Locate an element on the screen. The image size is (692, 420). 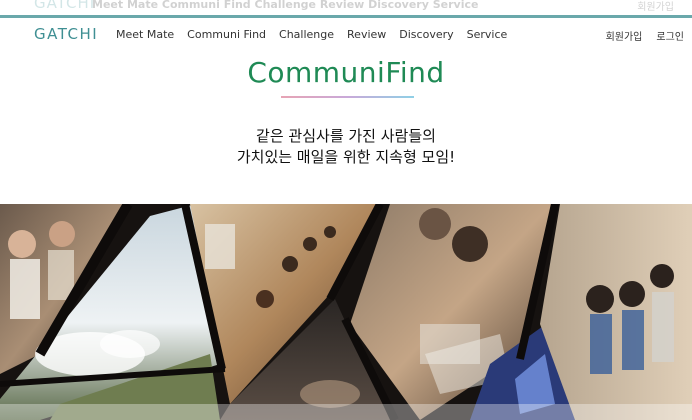
tagline-line-1: 같은 관심사를 가진 사람들의 is located at coordinates (346, 136).